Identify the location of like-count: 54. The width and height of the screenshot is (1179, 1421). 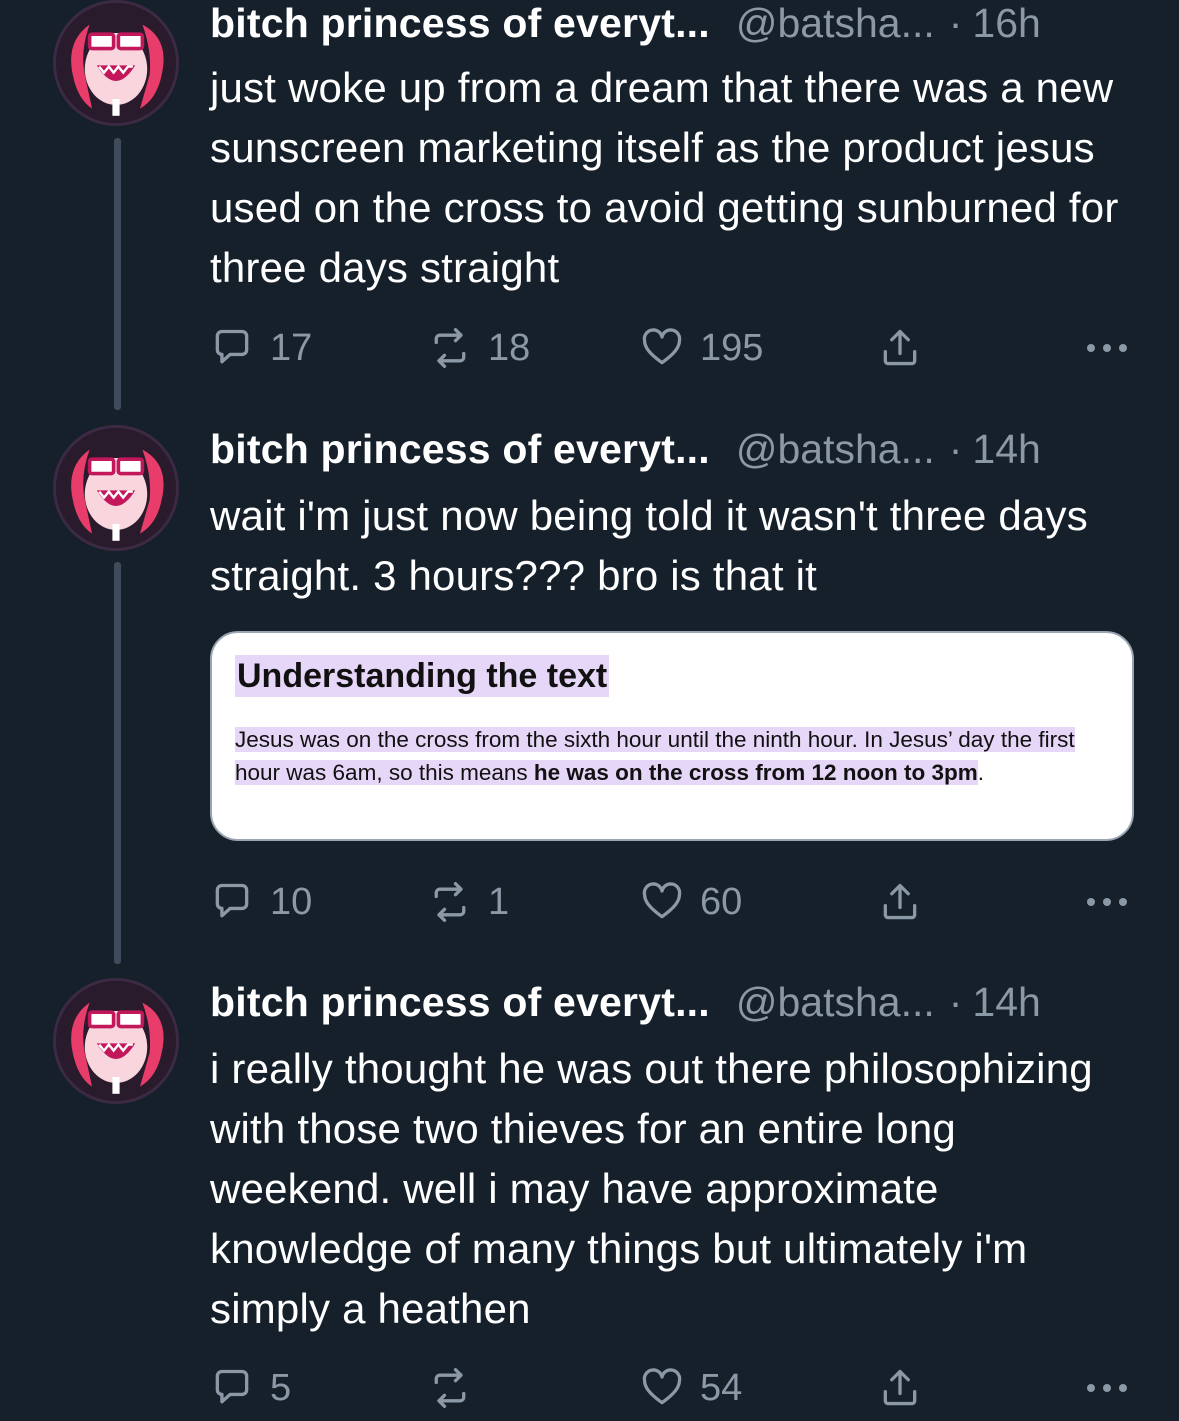
(721, 1387).